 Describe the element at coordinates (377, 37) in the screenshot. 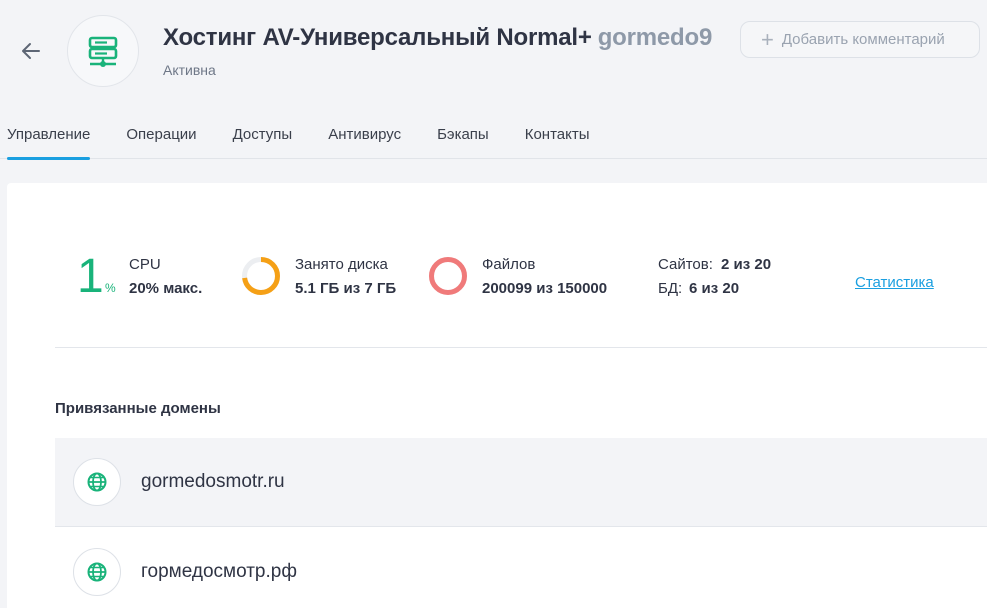

I see `service-title: Хостинг AV-Универсальный Normal+` at that location.